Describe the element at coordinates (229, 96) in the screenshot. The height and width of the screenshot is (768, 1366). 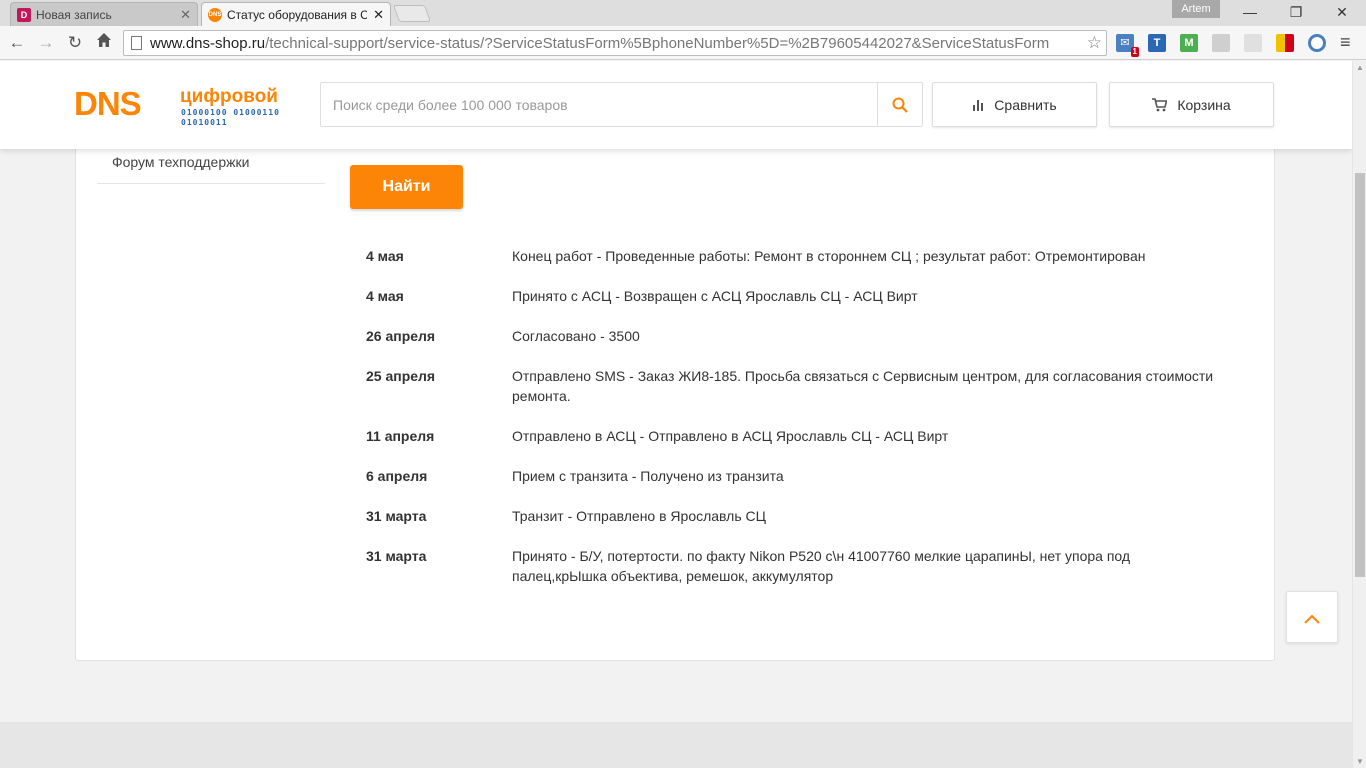
I see `logo-tagline: цифровой` at that location.